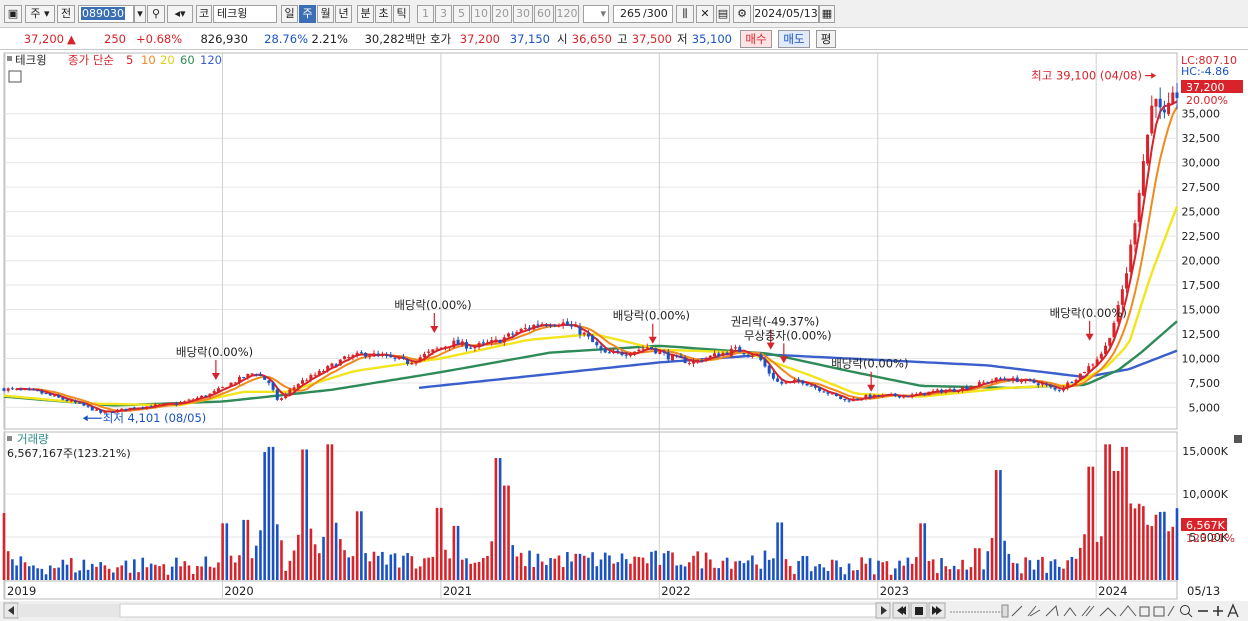 This screenshot has width=1248, height=621. I want to click on period-day: 일, so click(289, 14).